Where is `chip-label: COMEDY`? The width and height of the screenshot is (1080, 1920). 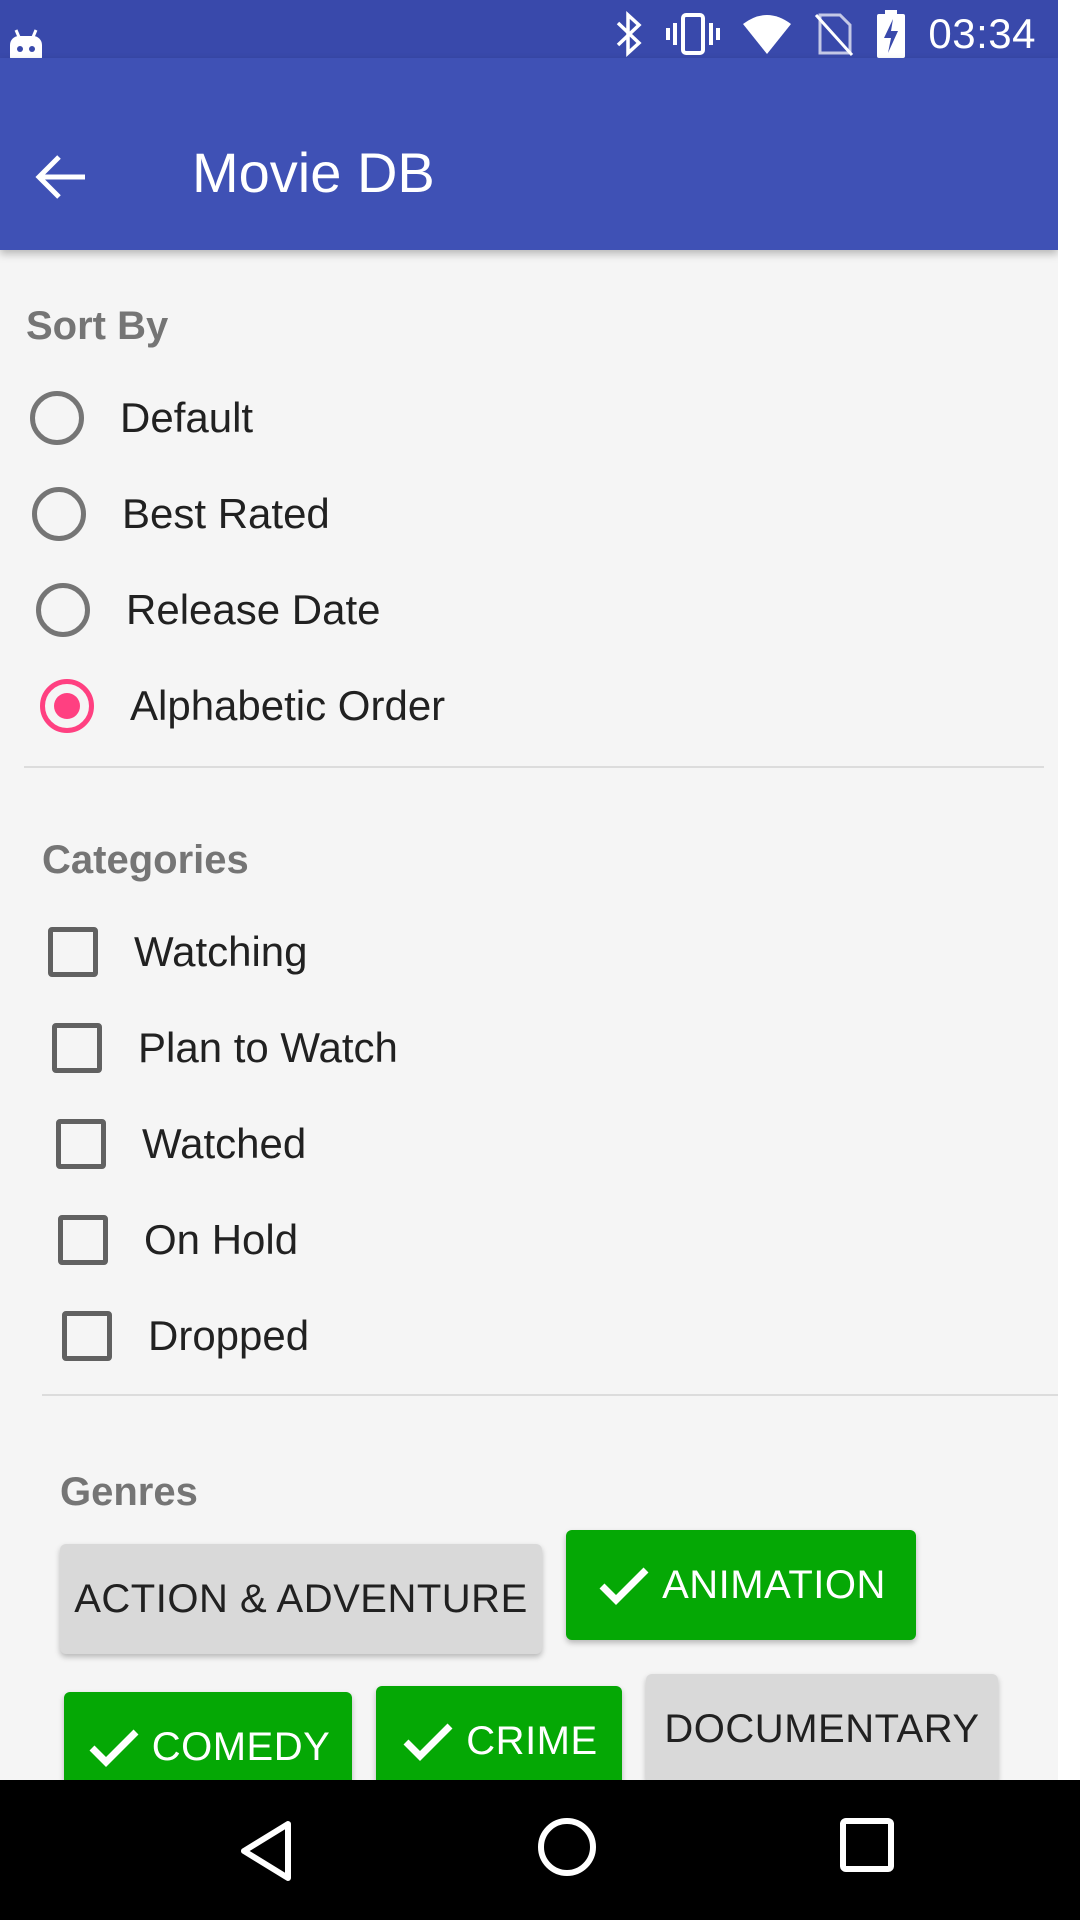
chip-label: COMEDY is located at coordinates (241, 1746).